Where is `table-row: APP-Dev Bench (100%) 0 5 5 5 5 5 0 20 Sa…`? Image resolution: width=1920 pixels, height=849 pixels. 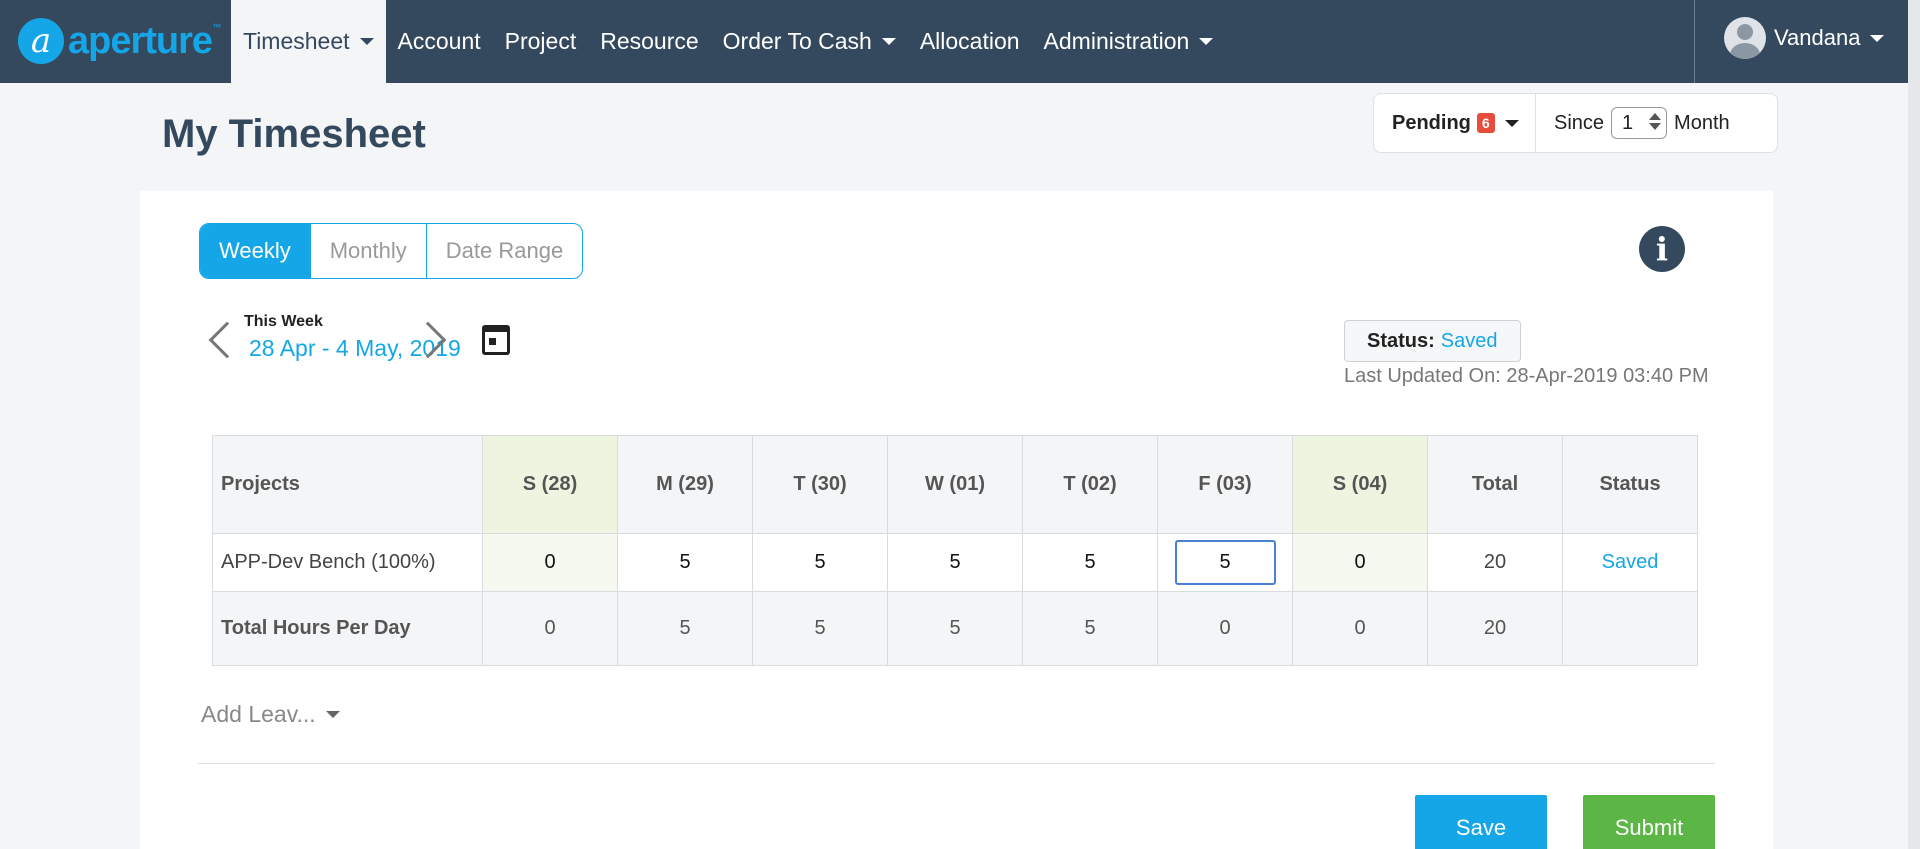
table-row: APP-Dev Bench (100%) 0 5 5 5 5 5 0 20 Sa… is located at coordinates (955, 562).